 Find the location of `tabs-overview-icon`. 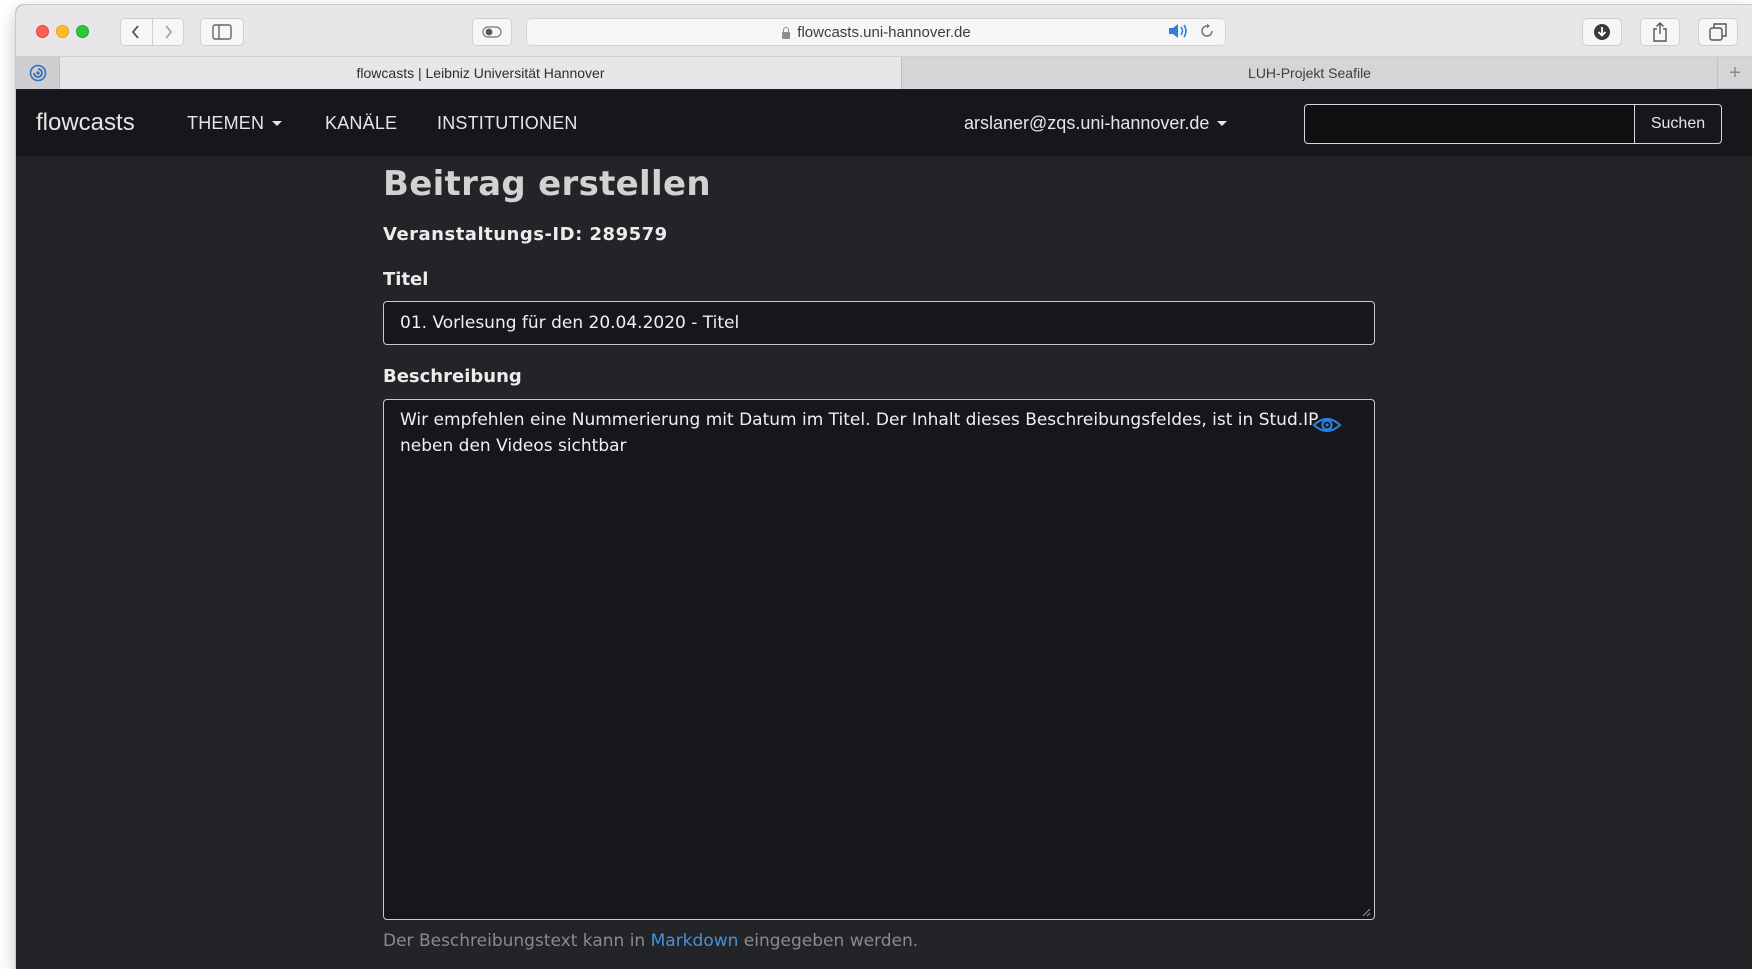

tabs-overview-icon is located at coordinates (1718, 32).